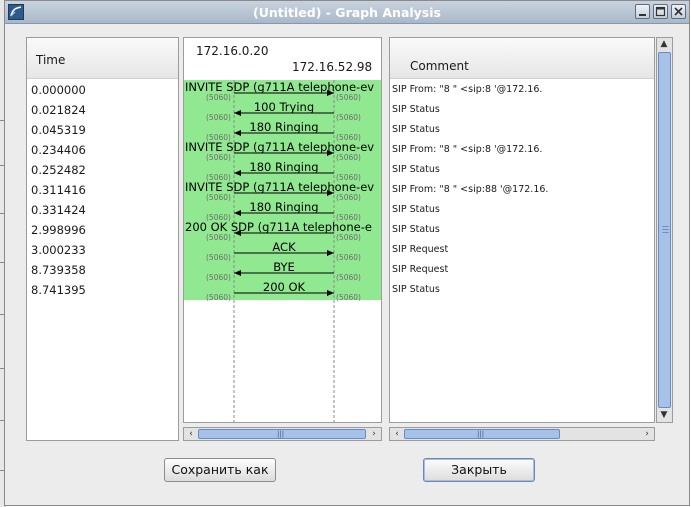  I want to click on time-row: 0.021824, so click(58, 110).